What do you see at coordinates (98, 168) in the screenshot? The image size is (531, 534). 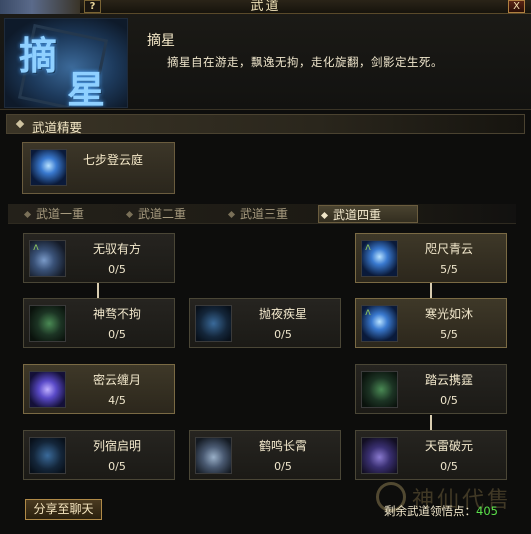 I see `essence-skill-card: 七步登云庭` at bounding box center [98, 168].